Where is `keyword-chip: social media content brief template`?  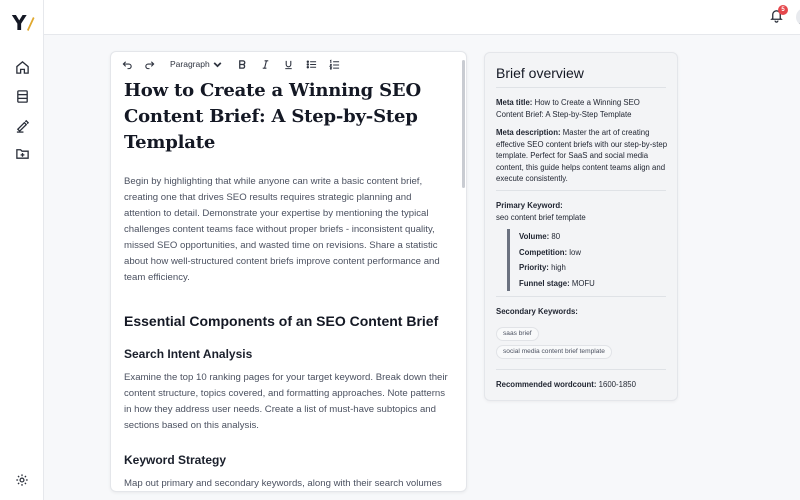 keyword-chip: social media content brief template is located at coordinates (554, 352).